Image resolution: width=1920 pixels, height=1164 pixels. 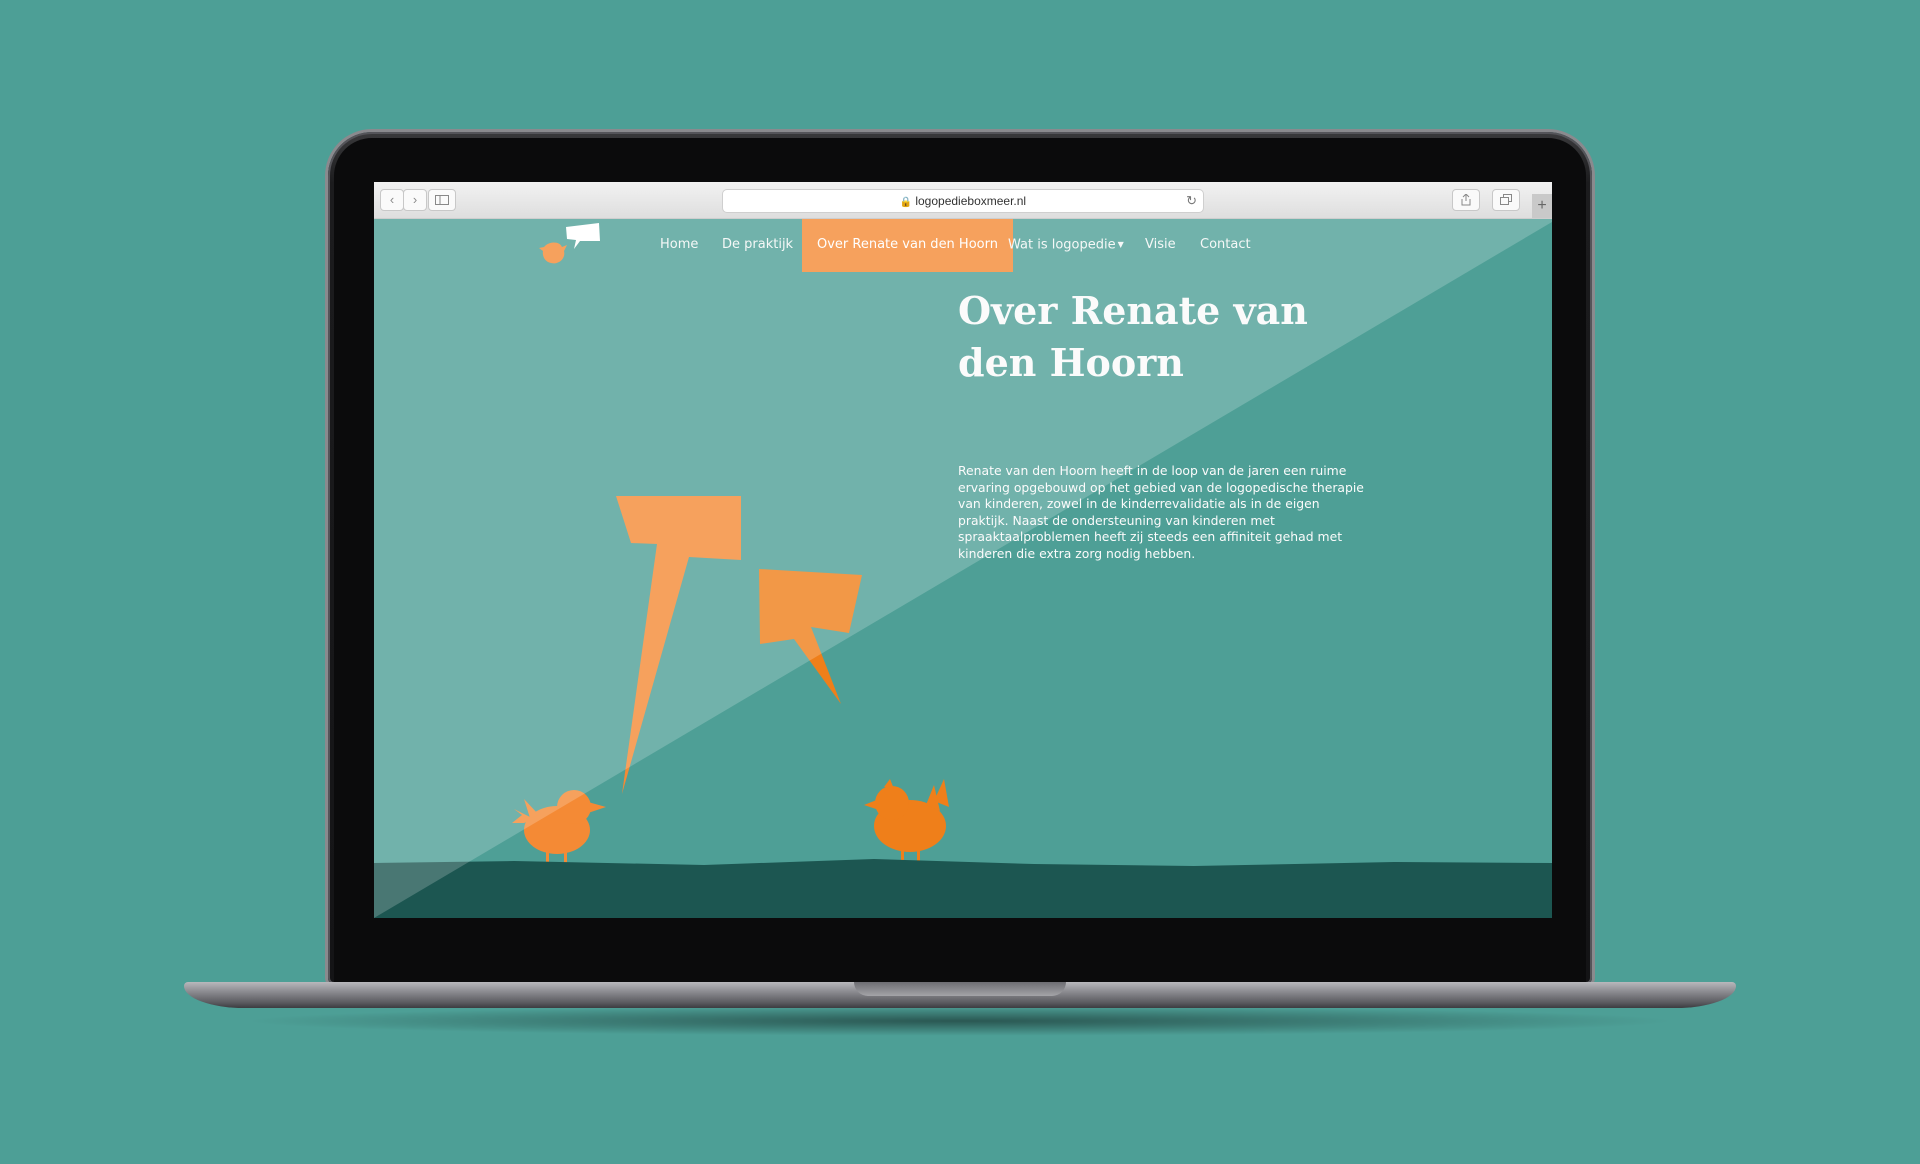 I want to click on nav-de-praktijk: De praktijk, so click(x=757, y=245).